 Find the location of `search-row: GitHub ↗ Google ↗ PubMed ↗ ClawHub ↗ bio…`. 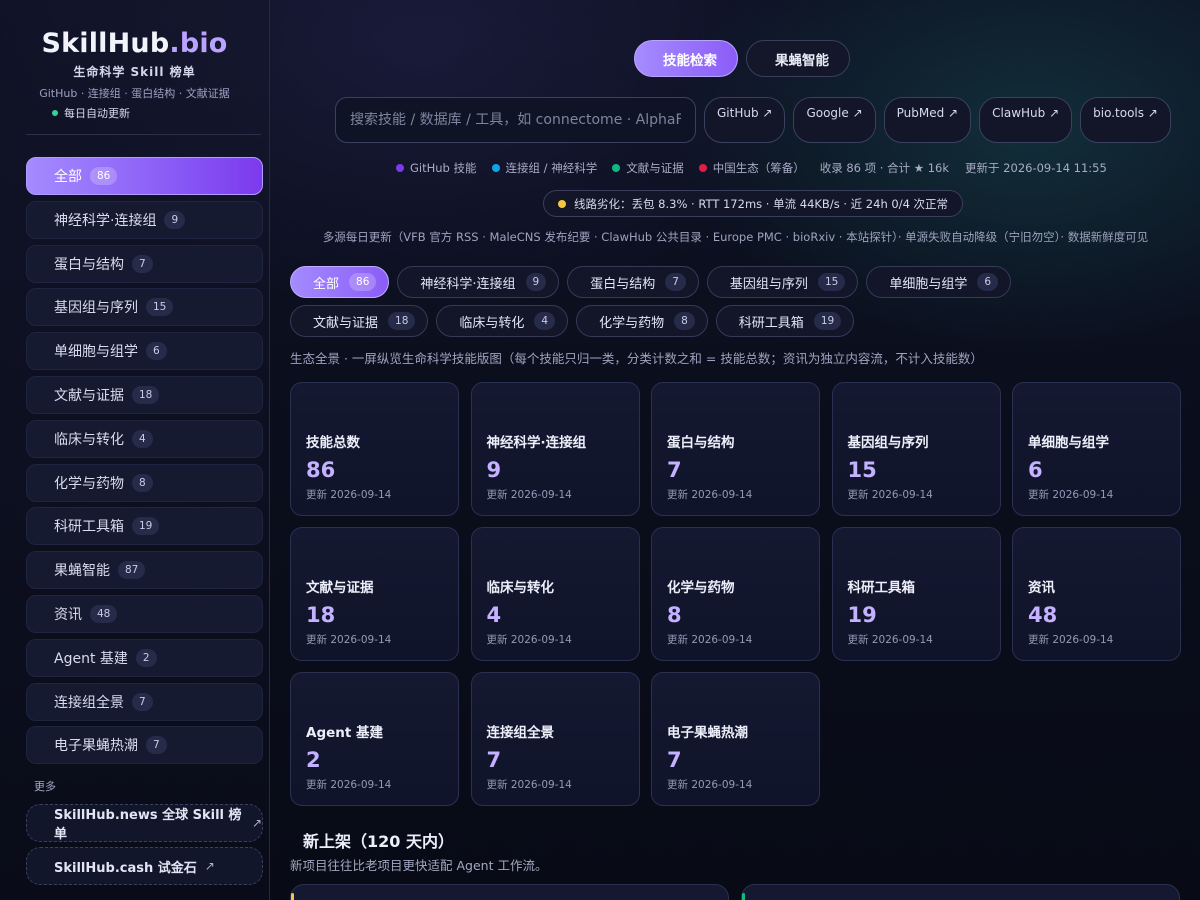

search-row: GitHub ↗ Google ↗ PubMed ↗ ClawHub ↗ bio… is located at coordinates (753, 120).